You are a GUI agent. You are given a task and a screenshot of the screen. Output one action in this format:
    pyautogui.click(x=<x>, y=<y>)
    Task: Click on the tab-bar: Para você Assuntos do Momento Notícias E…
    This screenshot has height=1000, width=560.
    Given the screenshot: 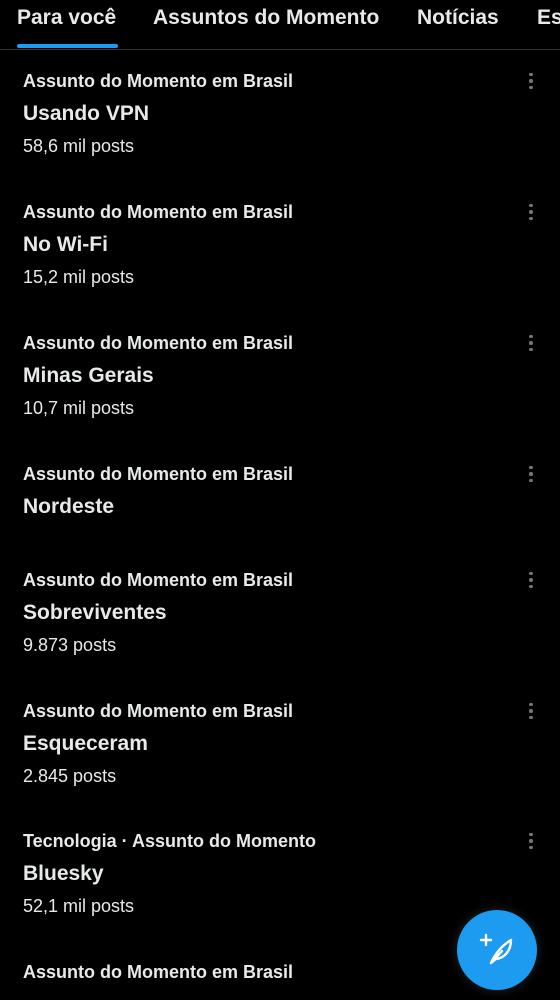 What is the action you would take?
    pyautogui.click(x=280, y=25)
    